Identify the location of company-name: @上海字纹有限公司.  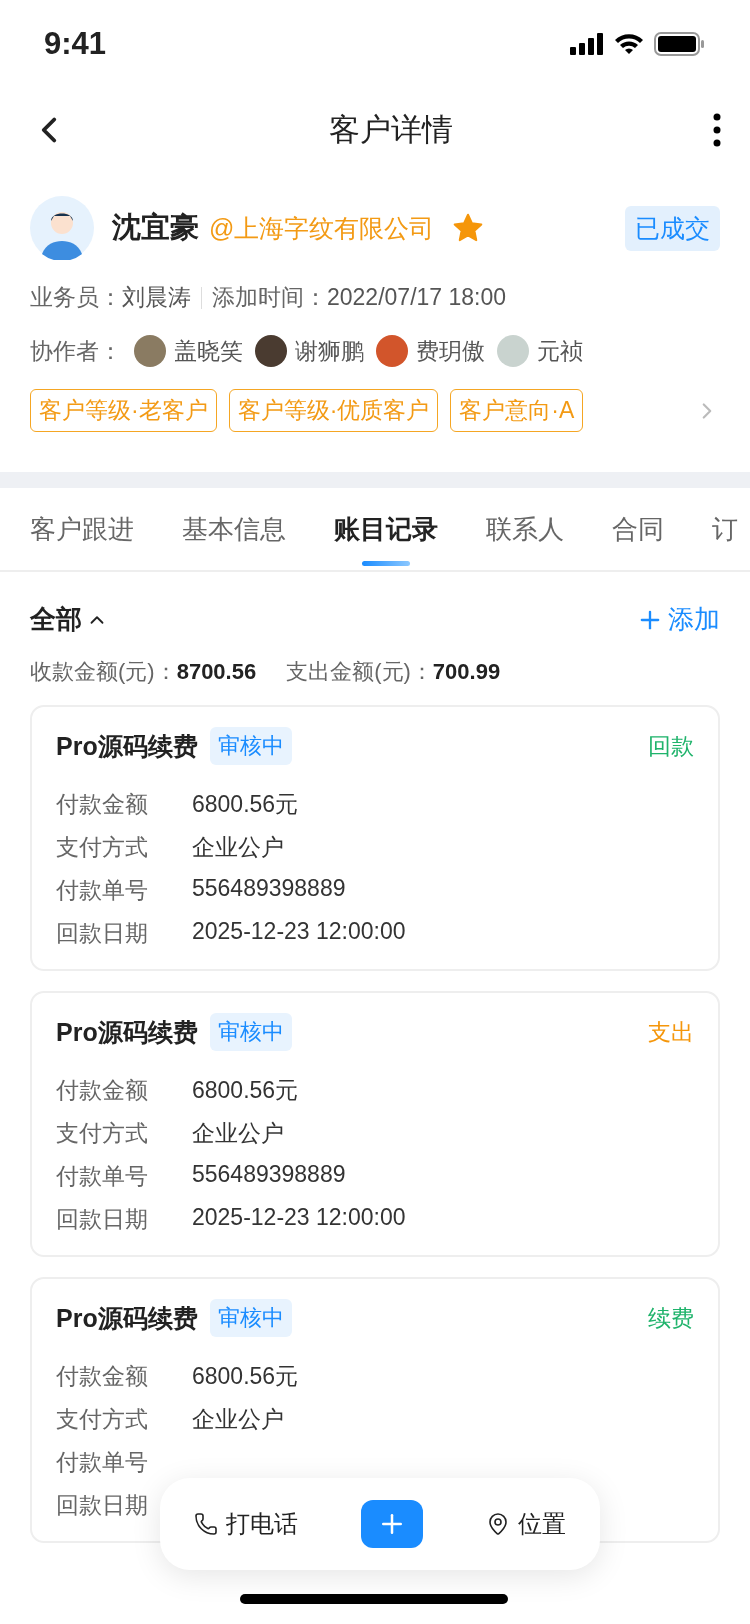
(322, 228).